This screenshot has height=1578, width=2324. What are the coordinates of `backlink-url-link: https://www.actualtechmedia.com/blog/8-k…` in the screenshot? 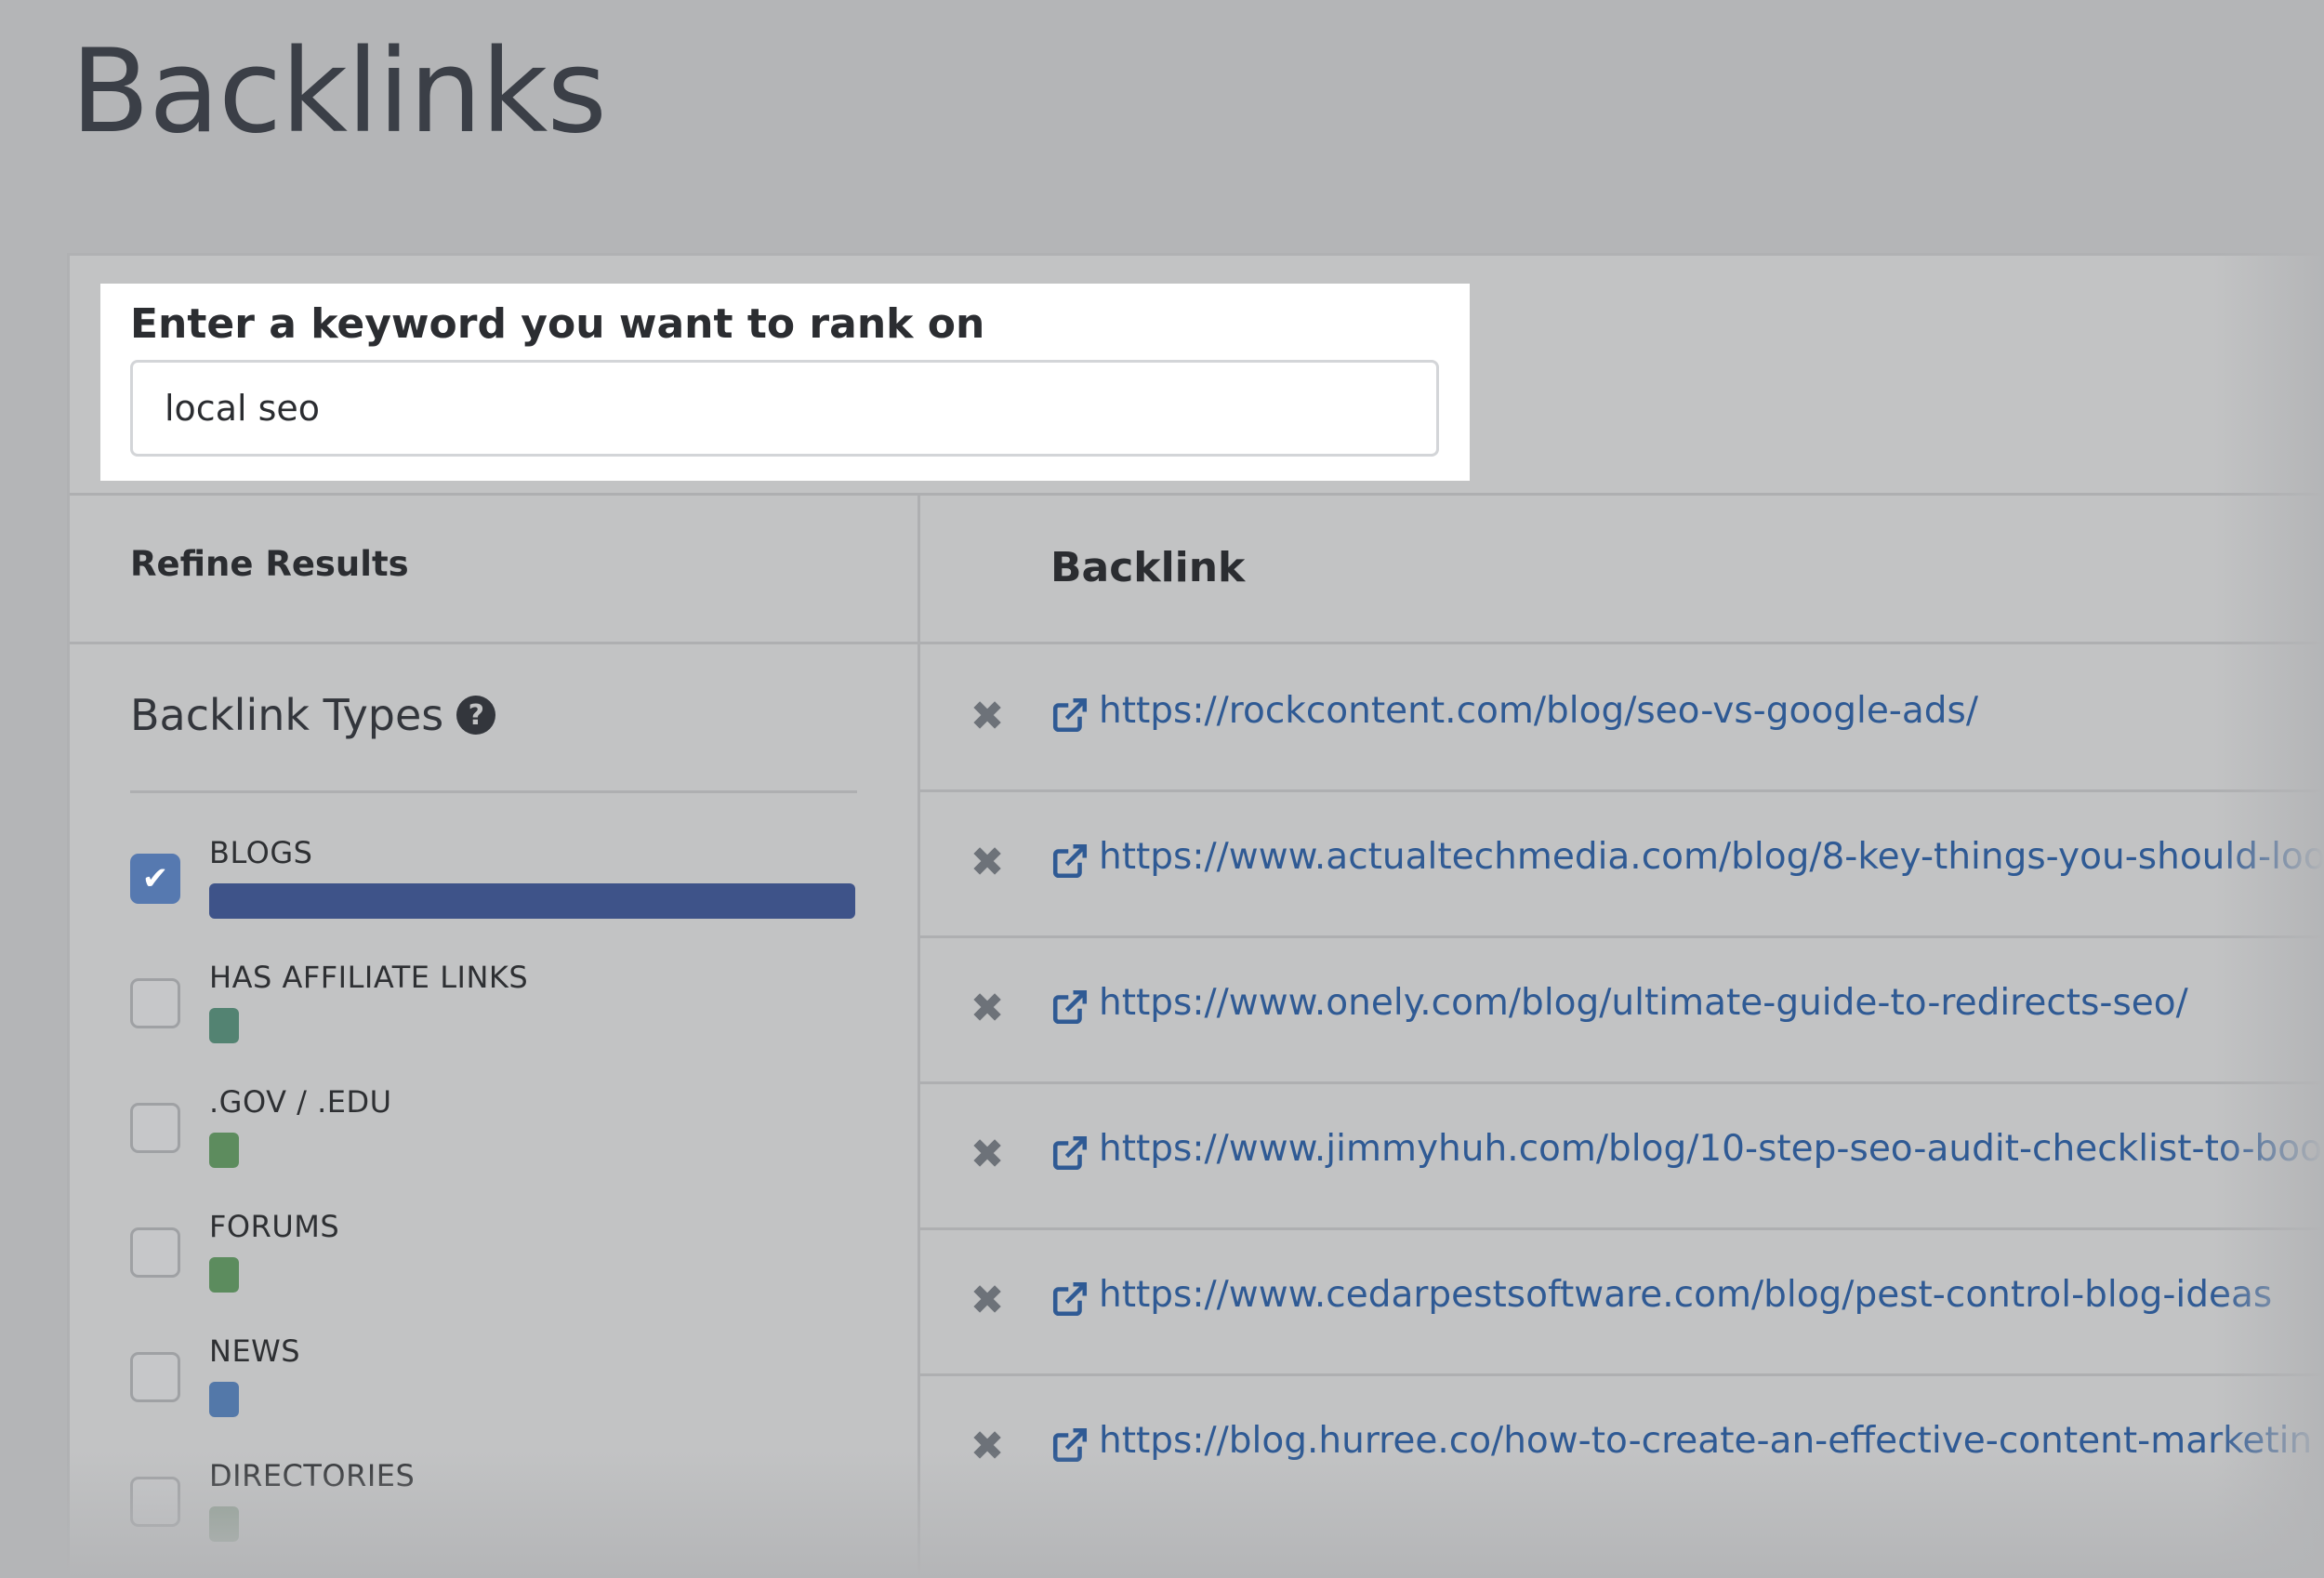 It's located at (1711, 857).